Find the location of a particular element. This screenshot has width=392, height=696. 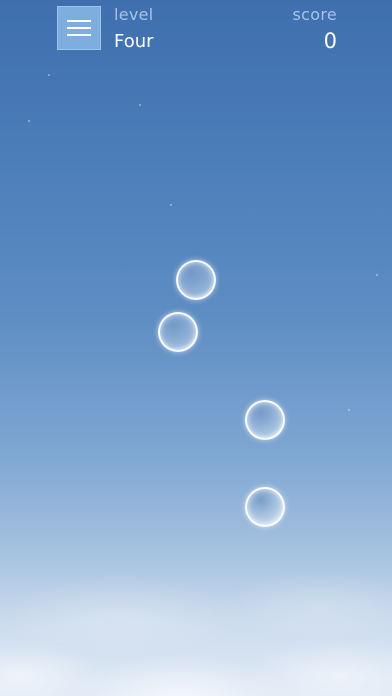

level-value: Four is located at coordinates (134, 41).